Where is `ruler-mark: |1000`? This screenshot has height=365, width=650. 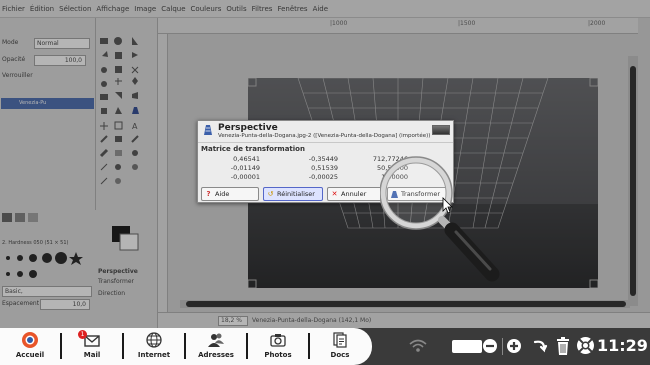
ruler-mark: |1000 is located at coordinates (339, 23).